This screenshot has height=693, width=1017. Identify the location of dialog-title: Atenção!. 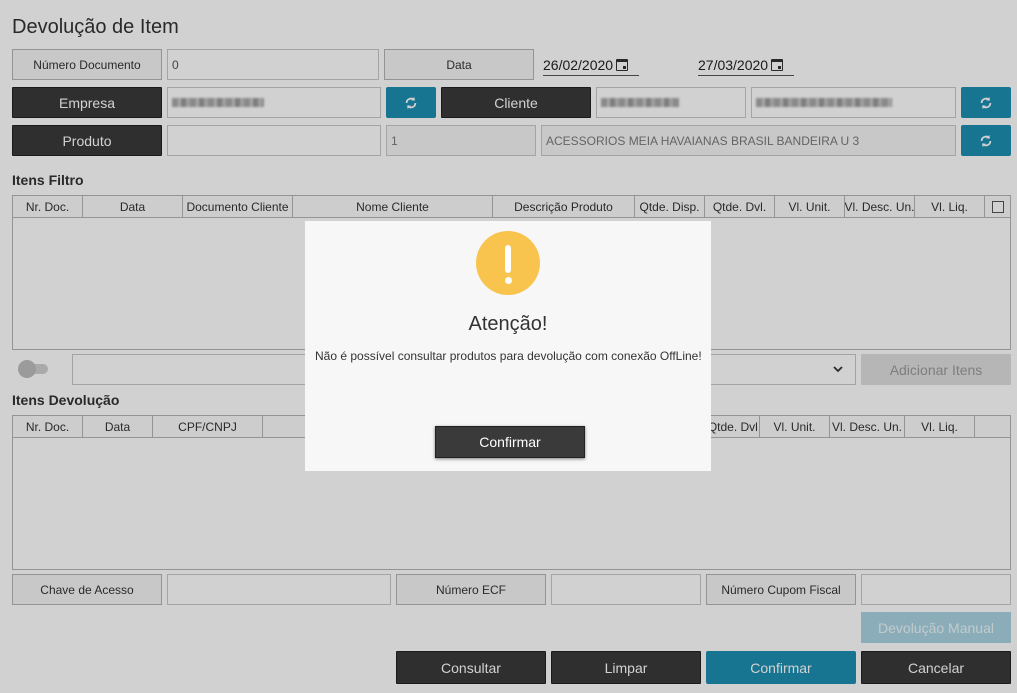
(508, 324).